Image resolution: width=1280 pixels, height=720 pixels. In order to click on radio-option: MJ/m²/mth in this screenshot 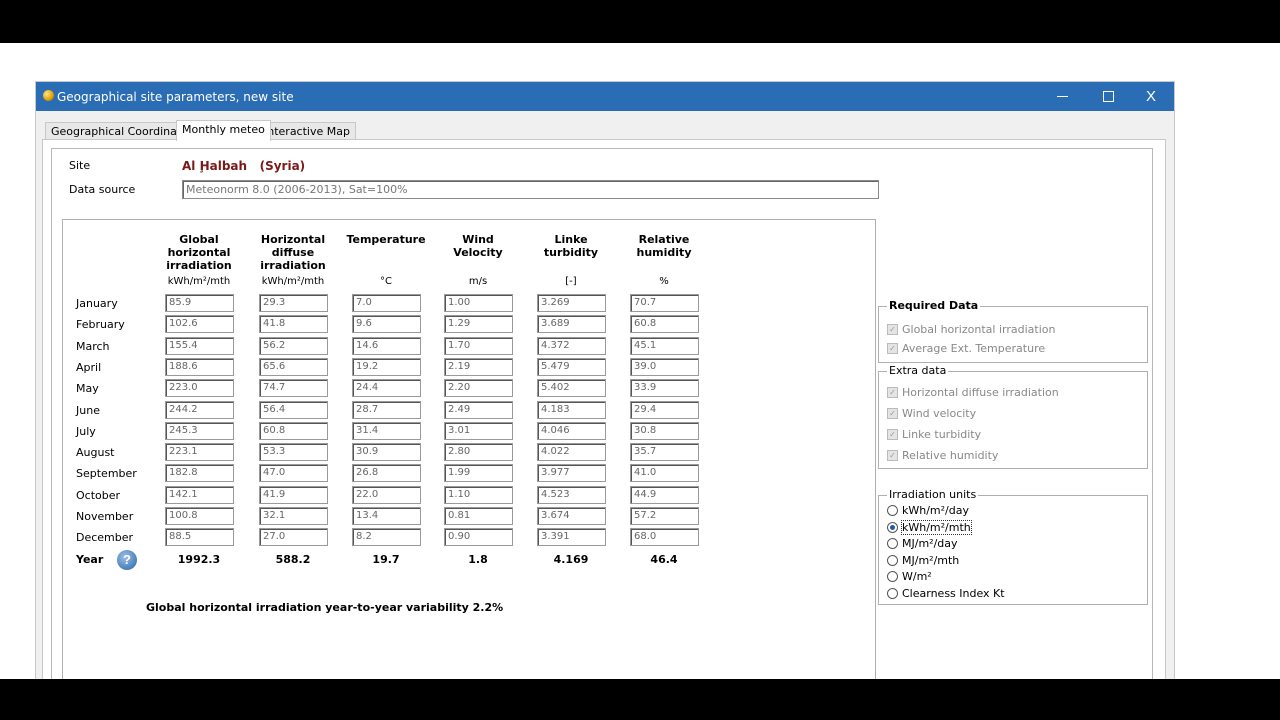, I will do `click(923, 560)`.